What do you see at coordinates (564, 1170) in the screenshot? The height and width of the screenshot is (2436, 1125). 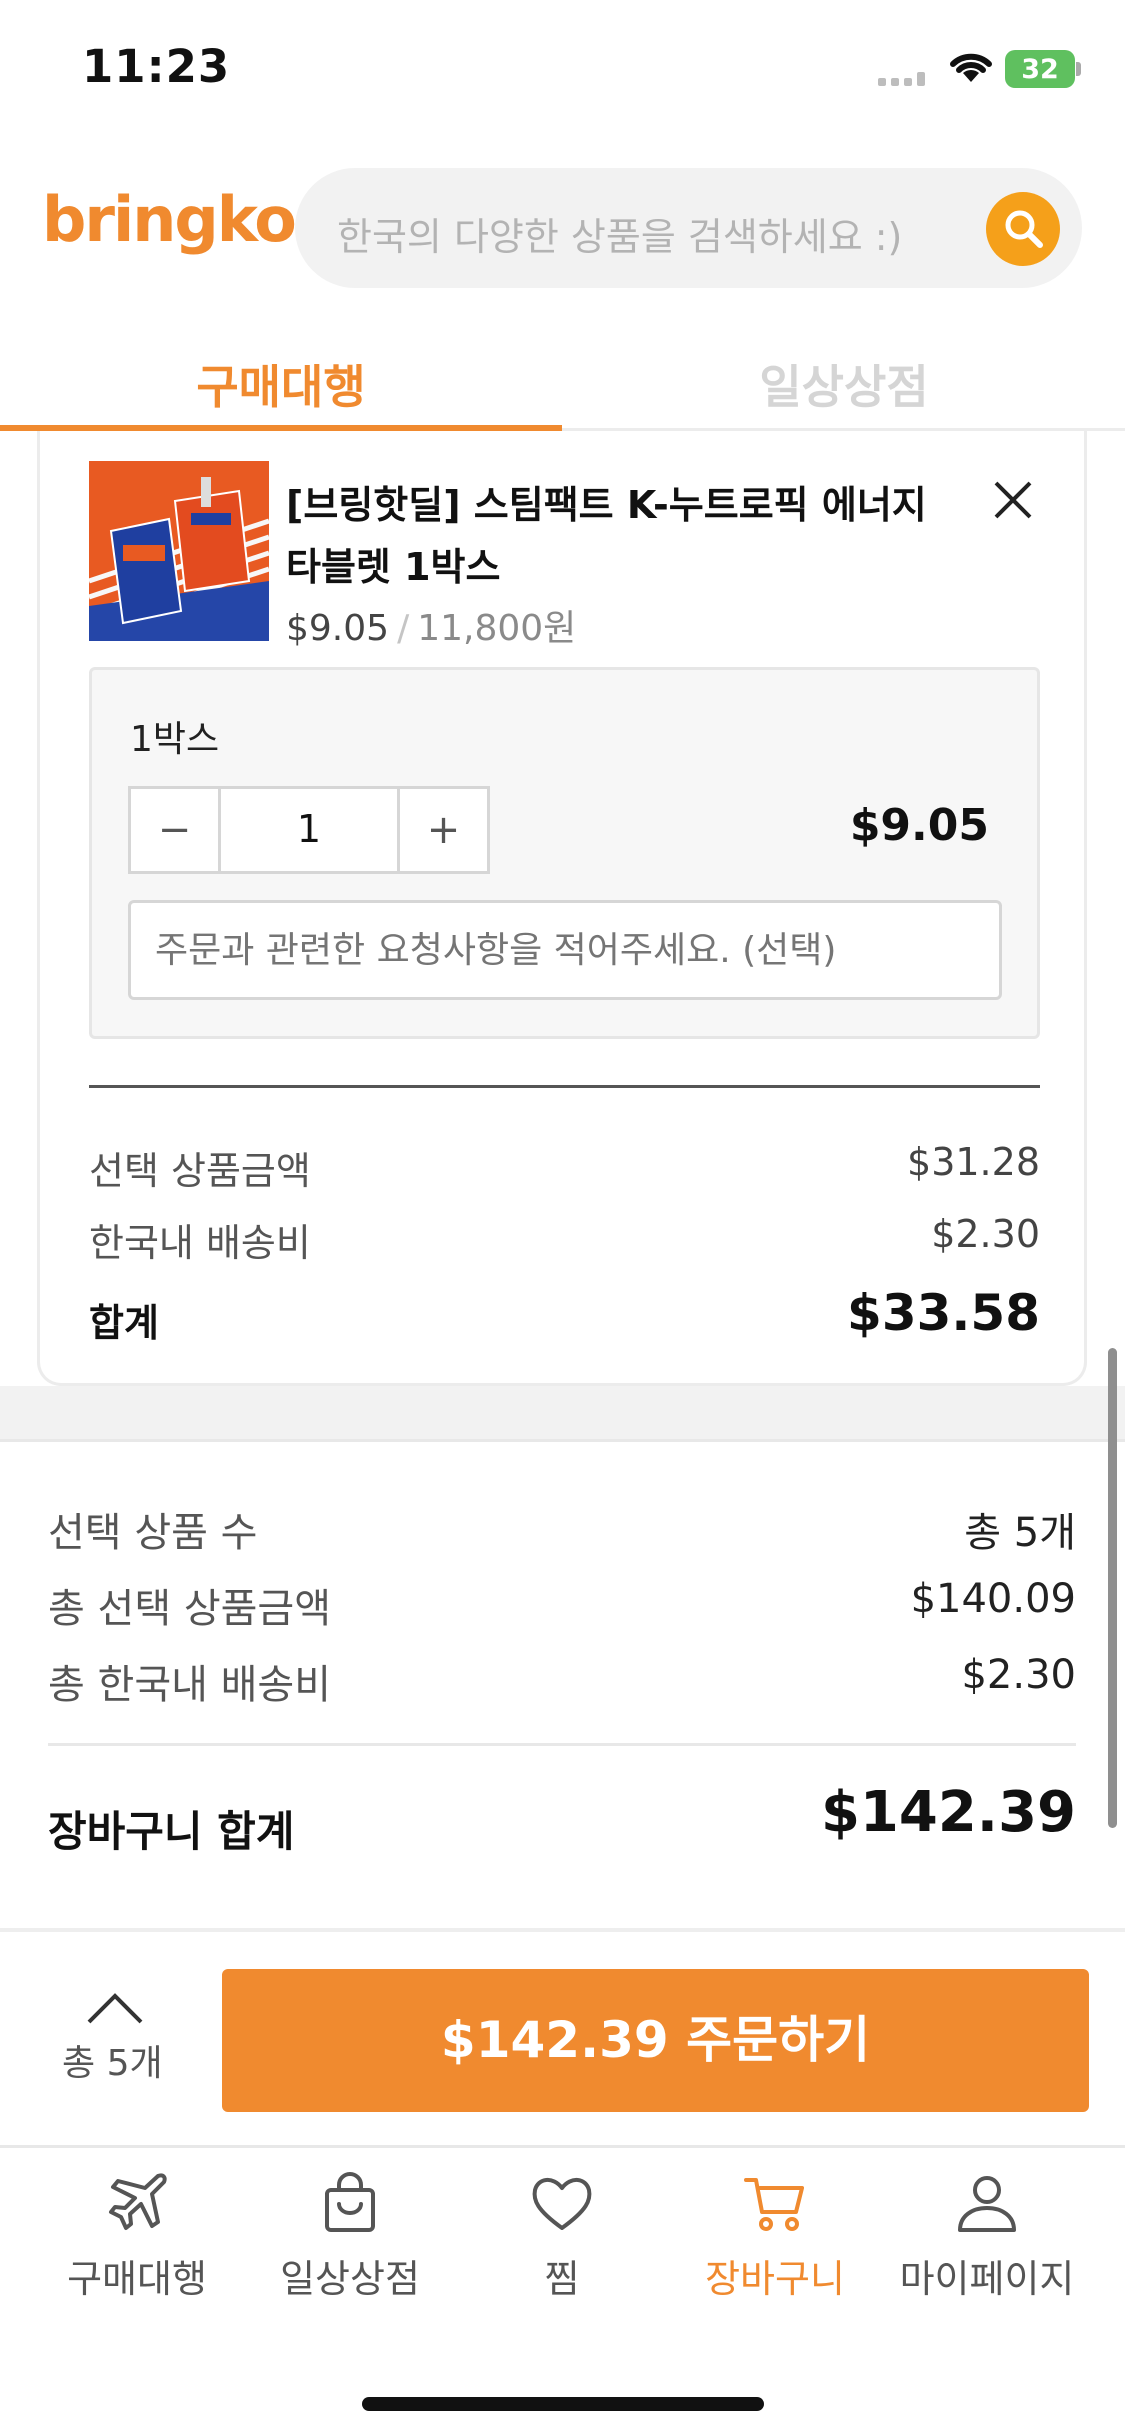 I see `selected-amount-row: 선택 상품금액 $31.28` at bounding box center [564, 1170].